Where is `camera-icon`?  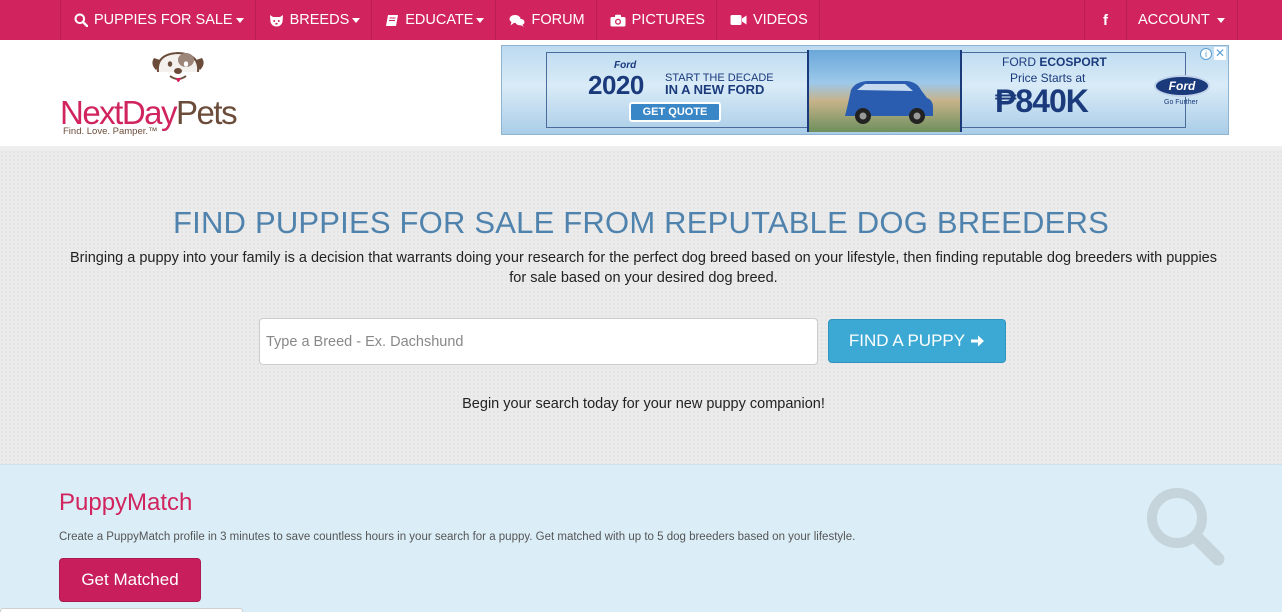 camera-icon is located at coordinates (618, 20).